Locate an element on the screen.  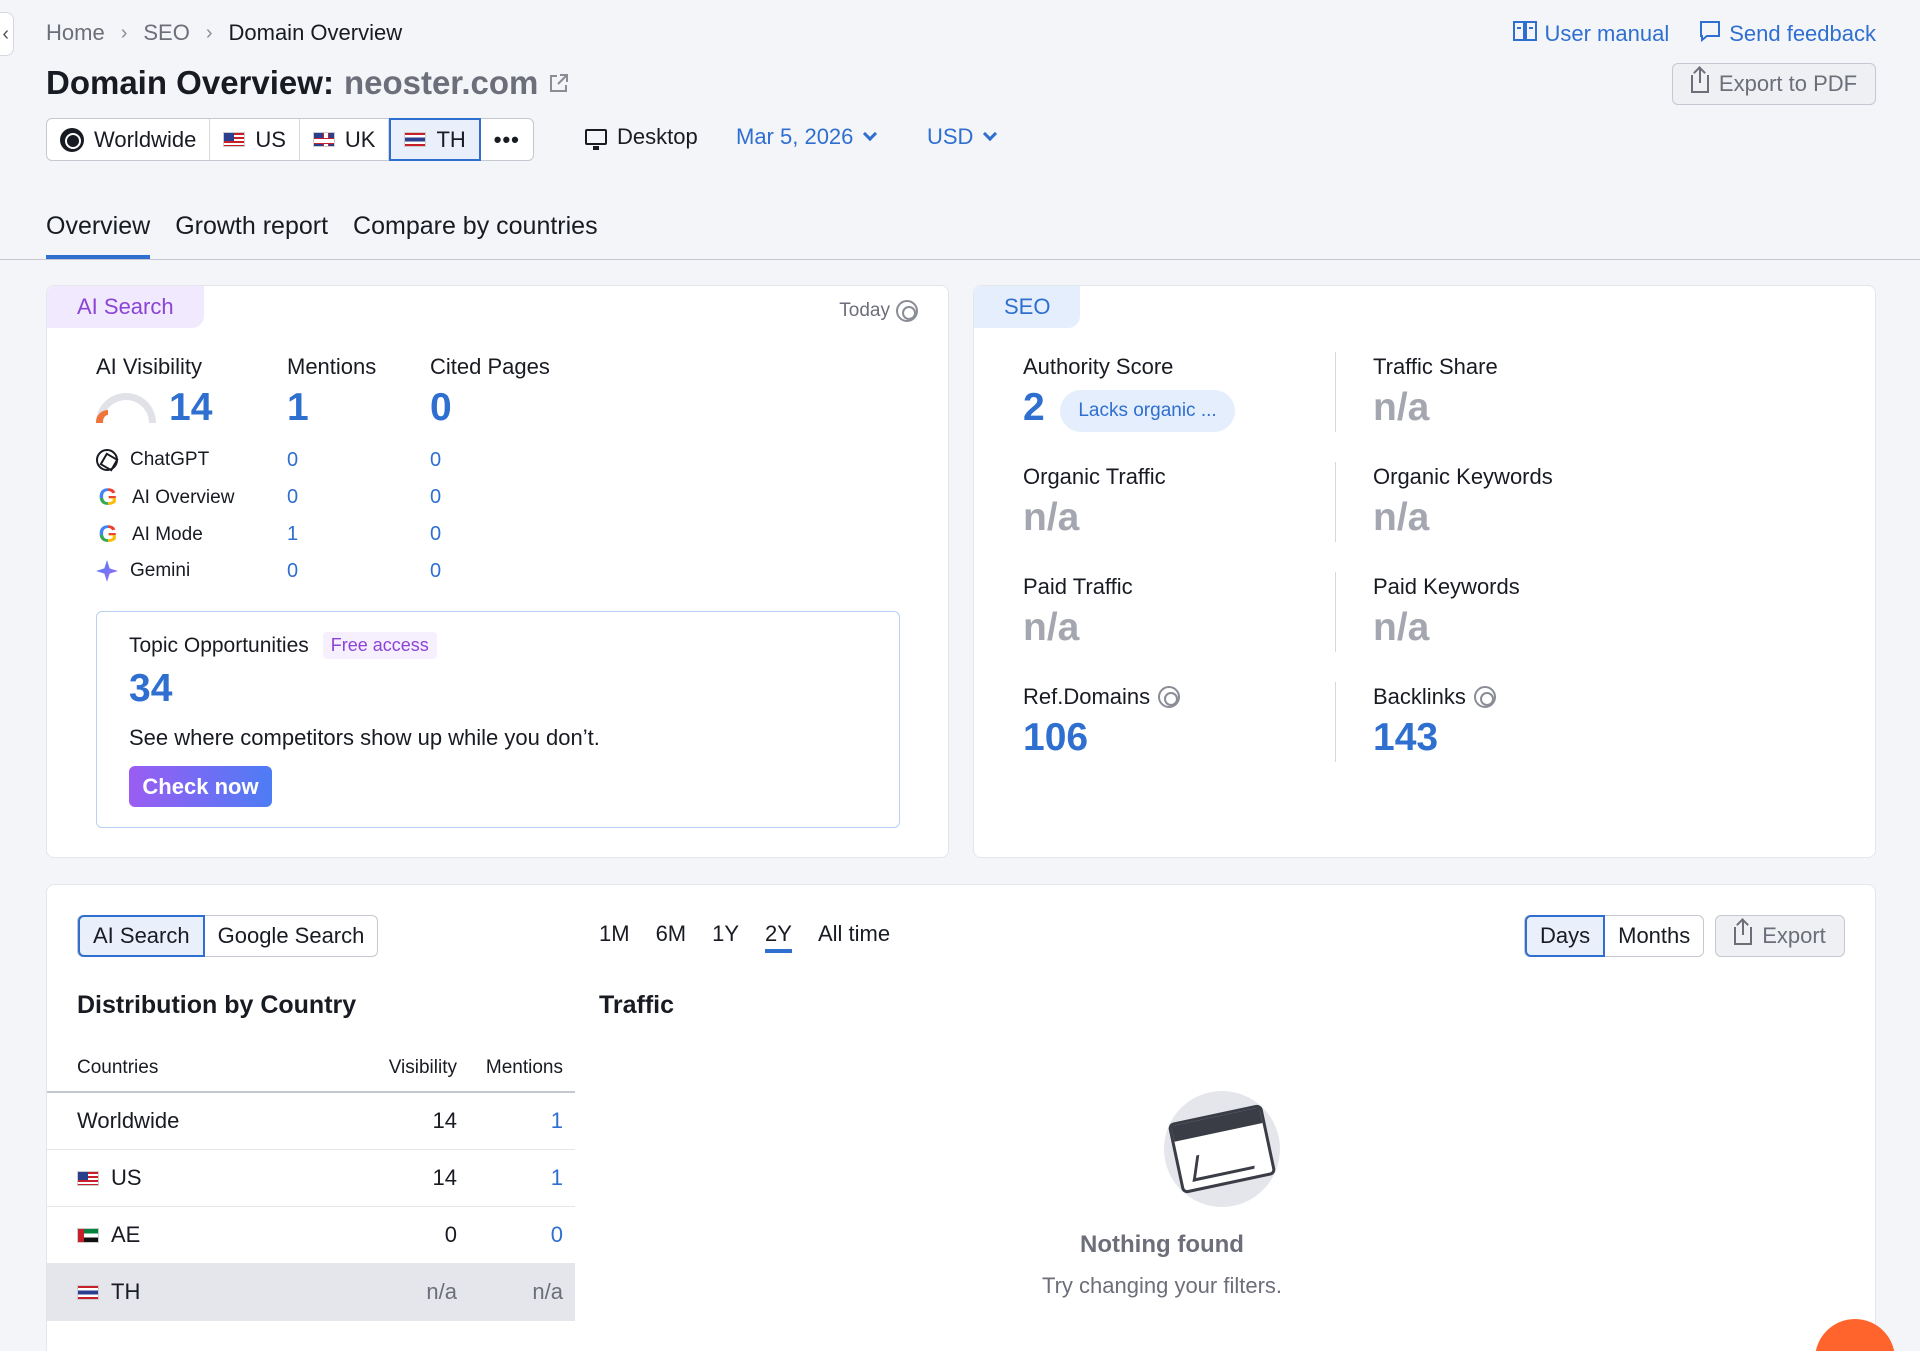
mentions-value: 1 is located at coordinates (298, 408).